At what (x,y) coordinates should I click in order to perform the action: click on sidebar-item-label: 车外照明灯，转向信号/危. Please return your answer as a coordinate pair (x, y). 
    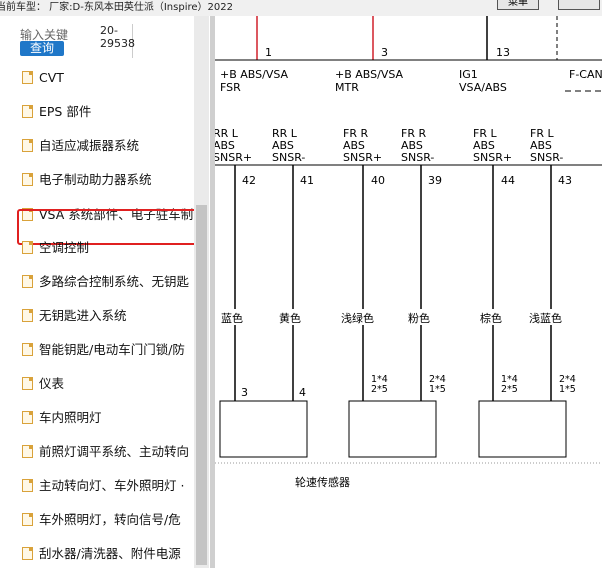
    Looking at the image, I should click on (110, 519).